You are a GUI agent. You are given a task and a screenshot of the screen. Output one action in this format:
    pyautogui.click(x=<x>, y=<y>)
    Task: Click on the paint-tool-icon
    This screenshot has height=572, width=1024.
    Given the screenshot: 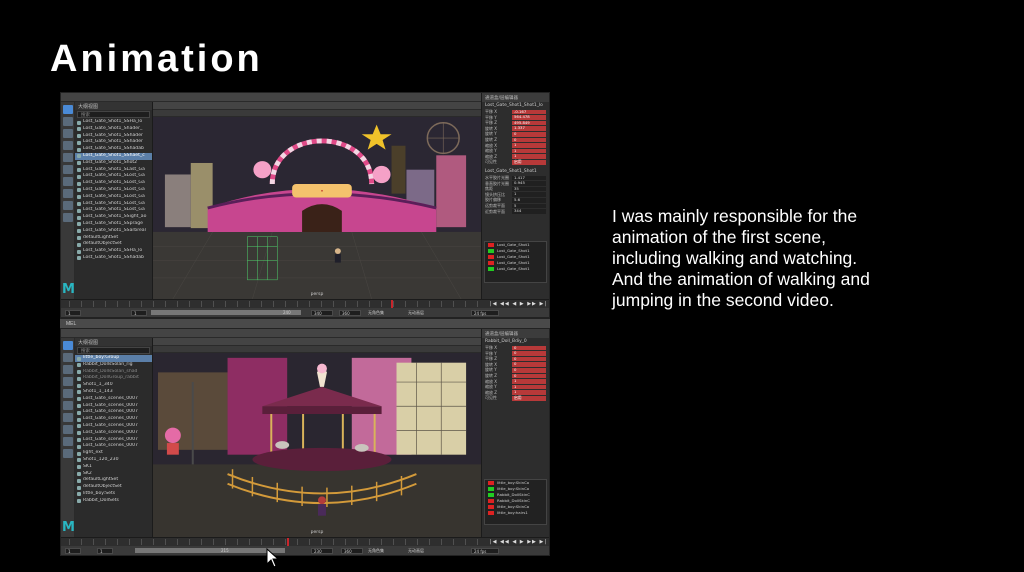 What is the action you would take?
    pyautogui.click(x=68, y=369)
    